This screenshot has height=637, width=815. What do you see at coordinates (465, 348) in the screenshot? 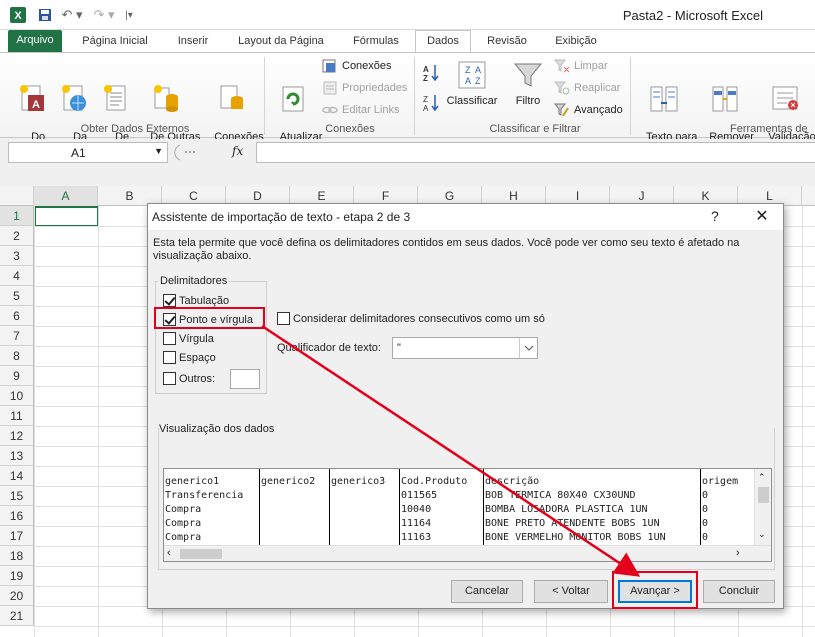
I see `text-qualifier-select: "` at bounding box center [465, 348].